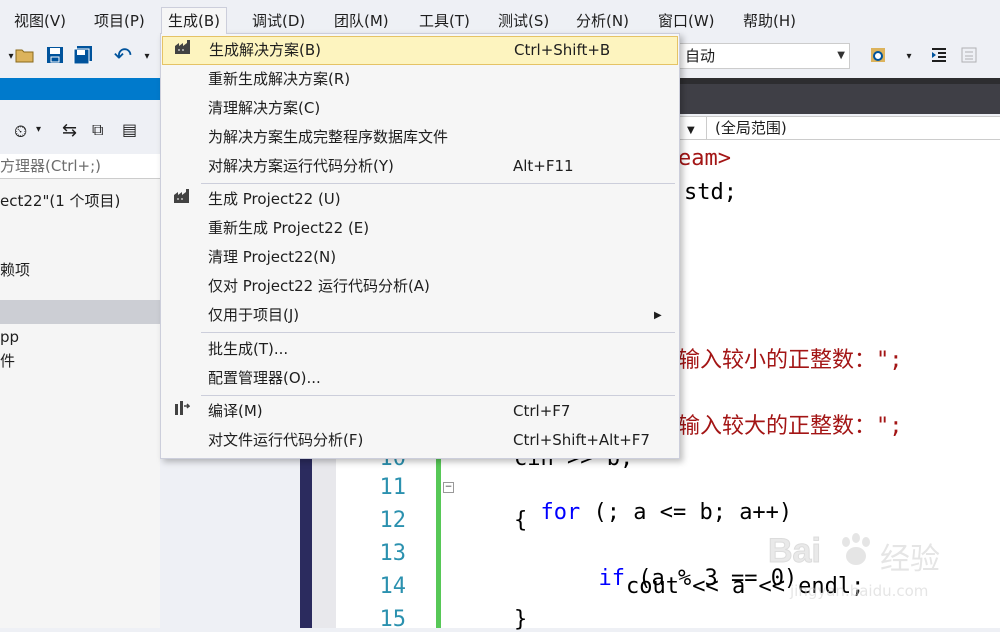 Image resolution: width=1000 pixels, height=632 pixels. What do you see at coordinates (279, 79) in the screenshot?
I see `menu-item-label: 重新生成解决方案(R)` at bounding box center [279, 79].